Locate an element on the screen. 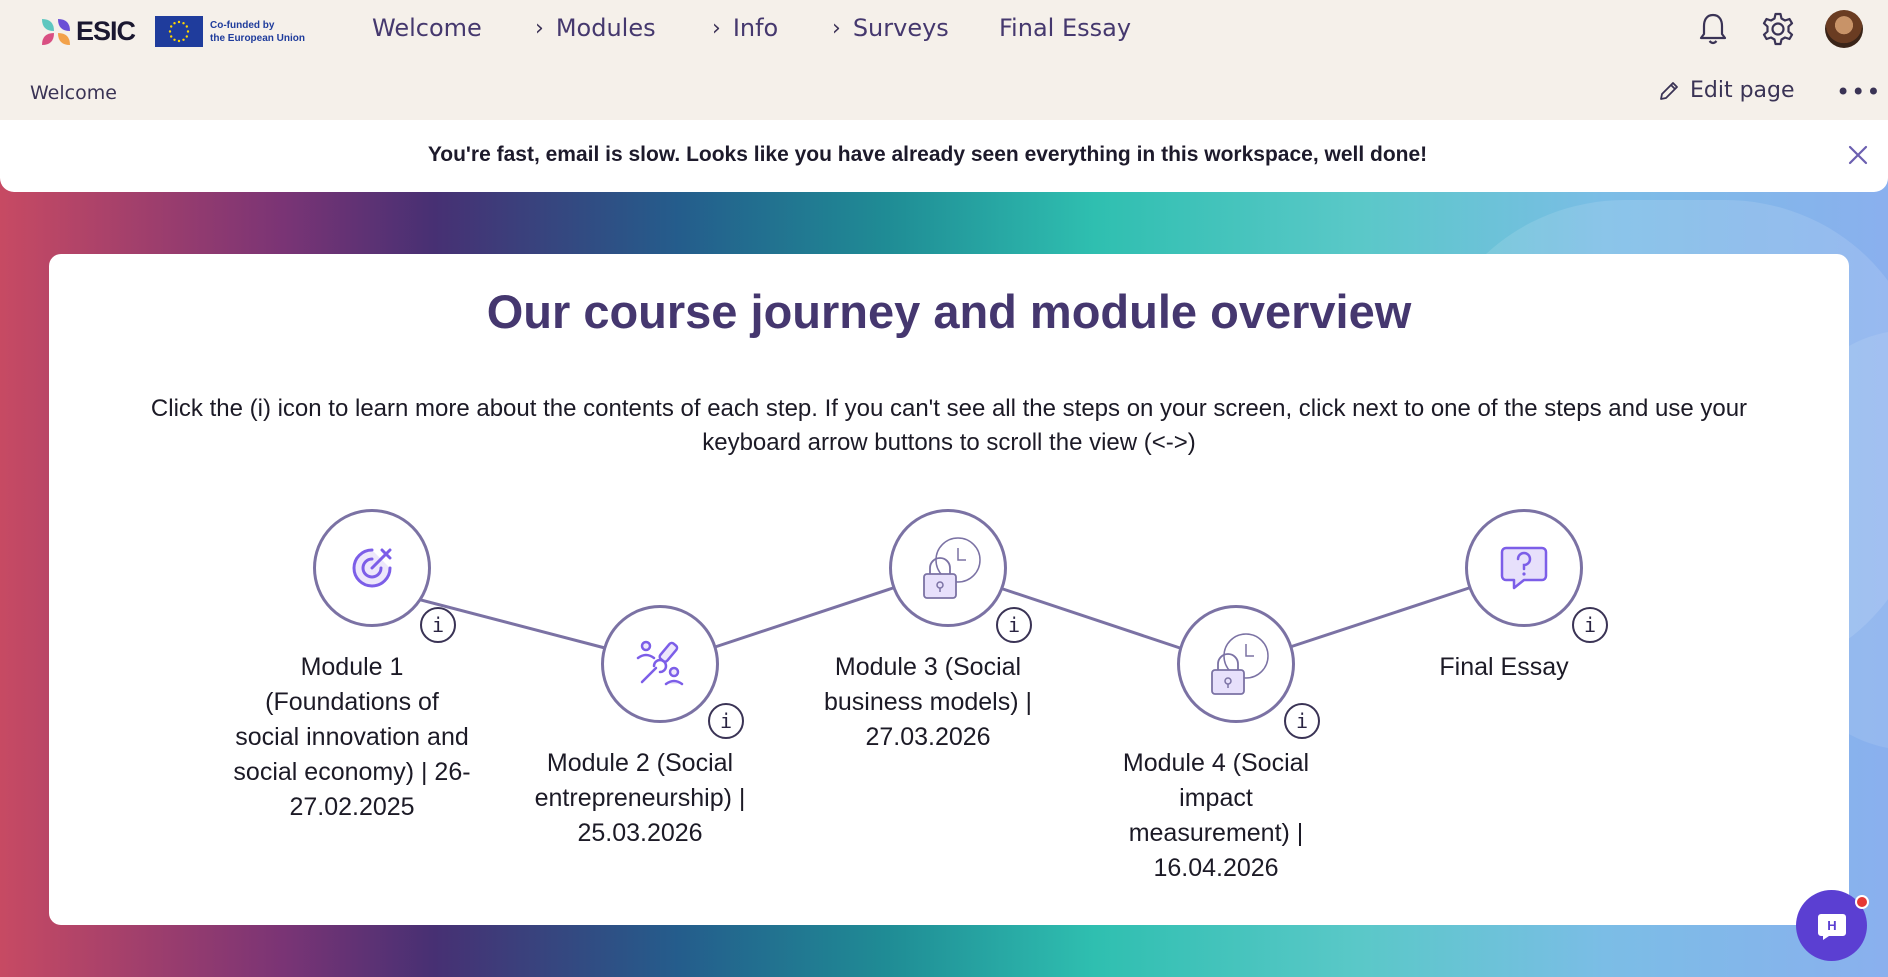 The width and height of the screenshot is (1888, 977). final-essay-step is located at coordinates (1524, 568).